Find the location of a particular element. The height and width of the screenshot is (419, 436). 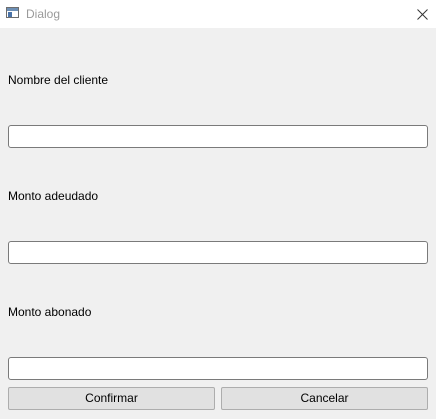

client-name-input is located at coordinates (218, 136).